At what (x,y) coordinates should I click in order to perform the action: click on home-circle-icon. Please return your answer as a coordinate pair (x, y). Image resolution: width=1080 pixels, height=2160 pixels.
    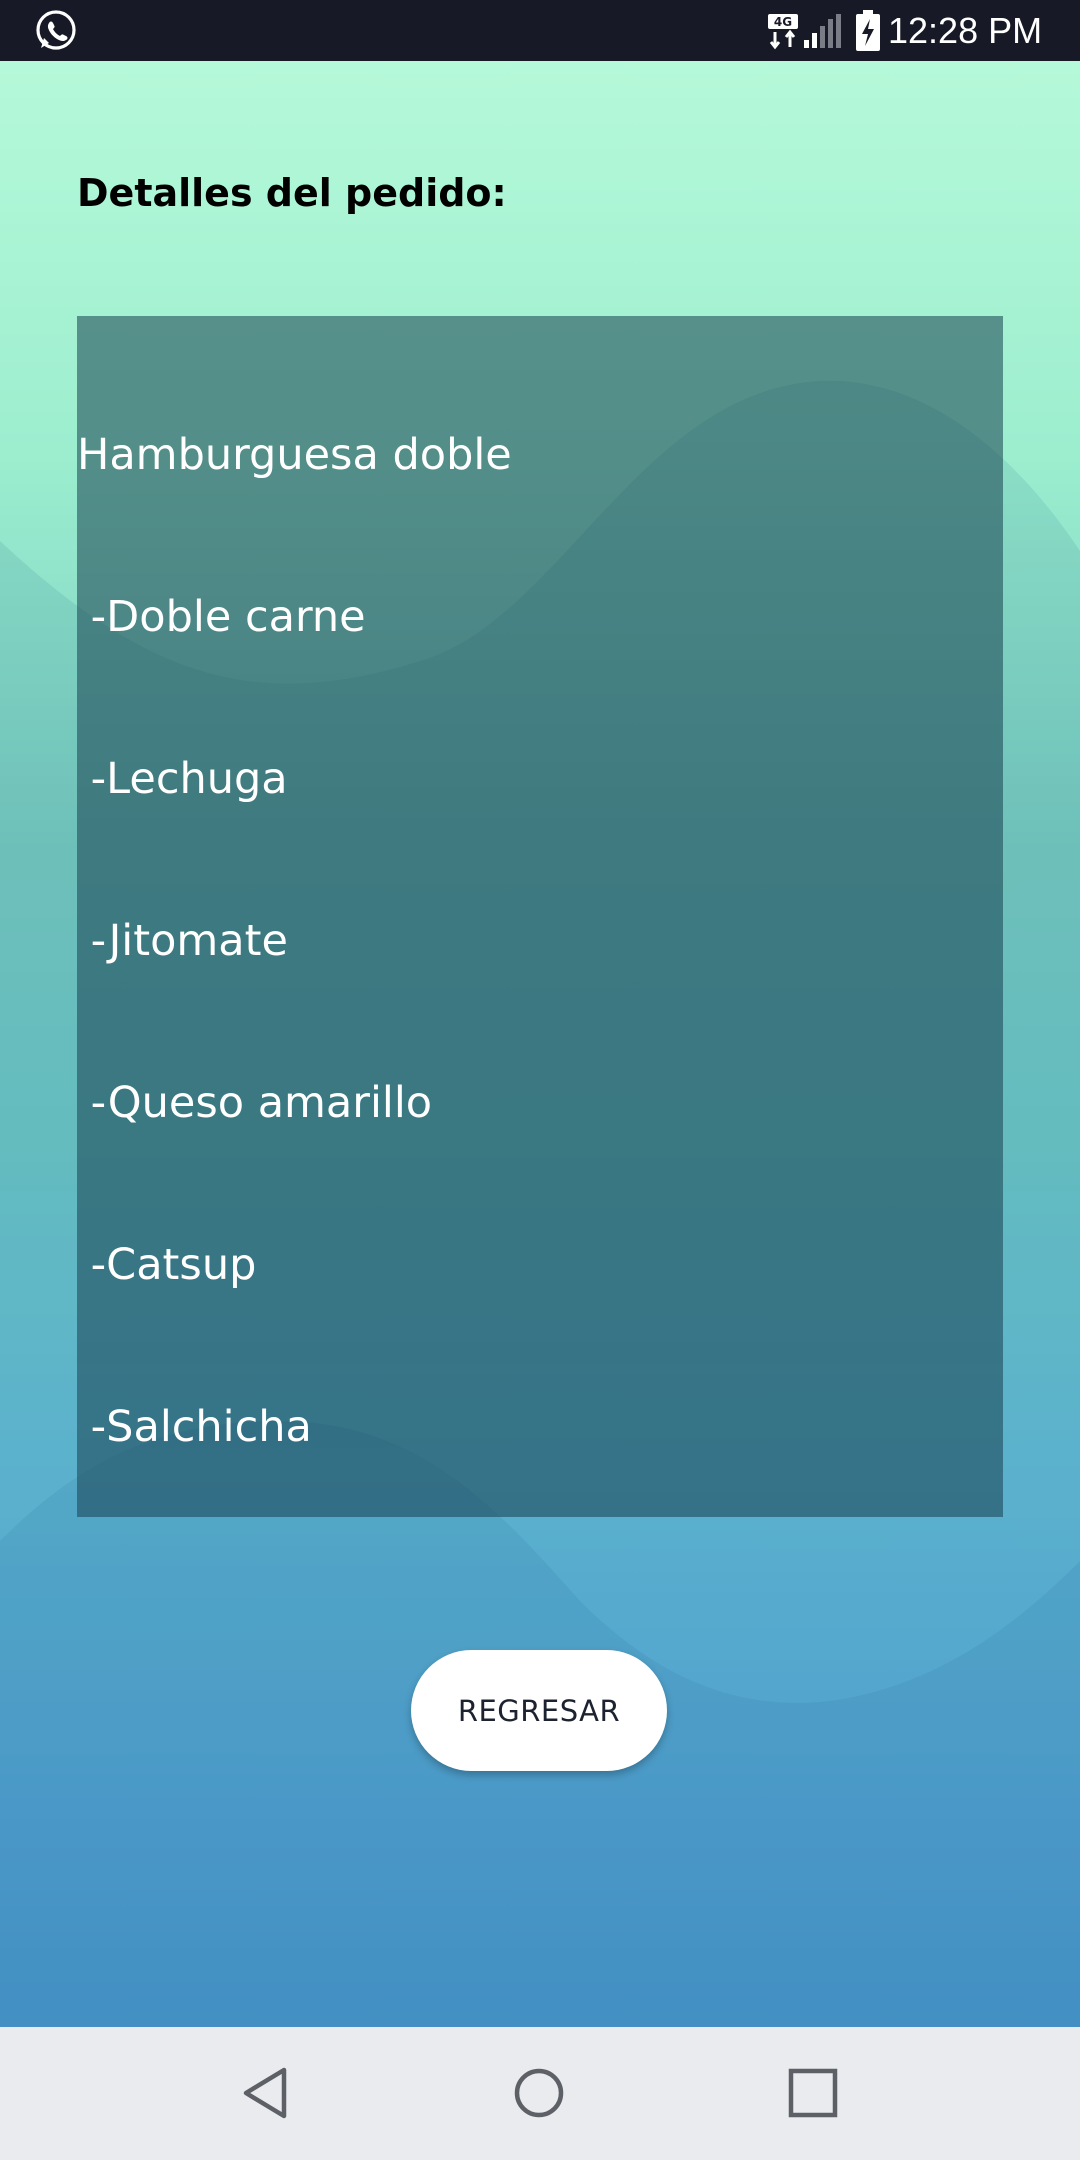
    Looking at the image, I should click on (539, 2093).